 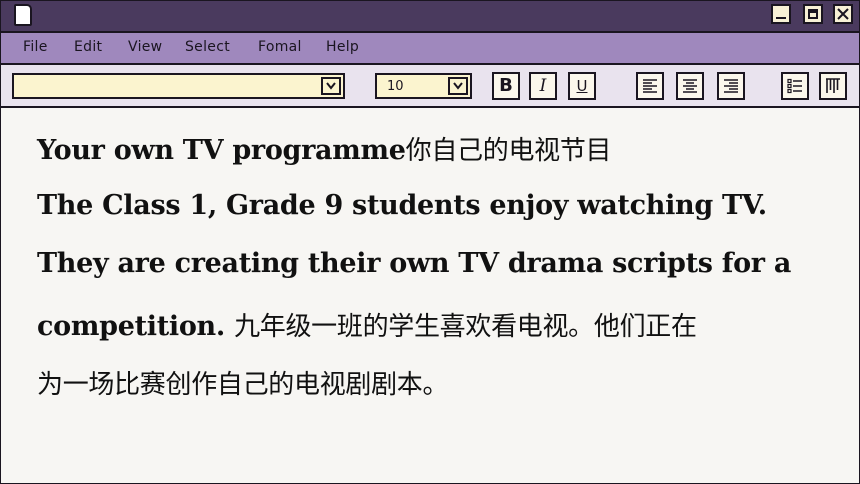 I want to click on formatting-toolbar: 10 B I U, so click(x=430, y=86).